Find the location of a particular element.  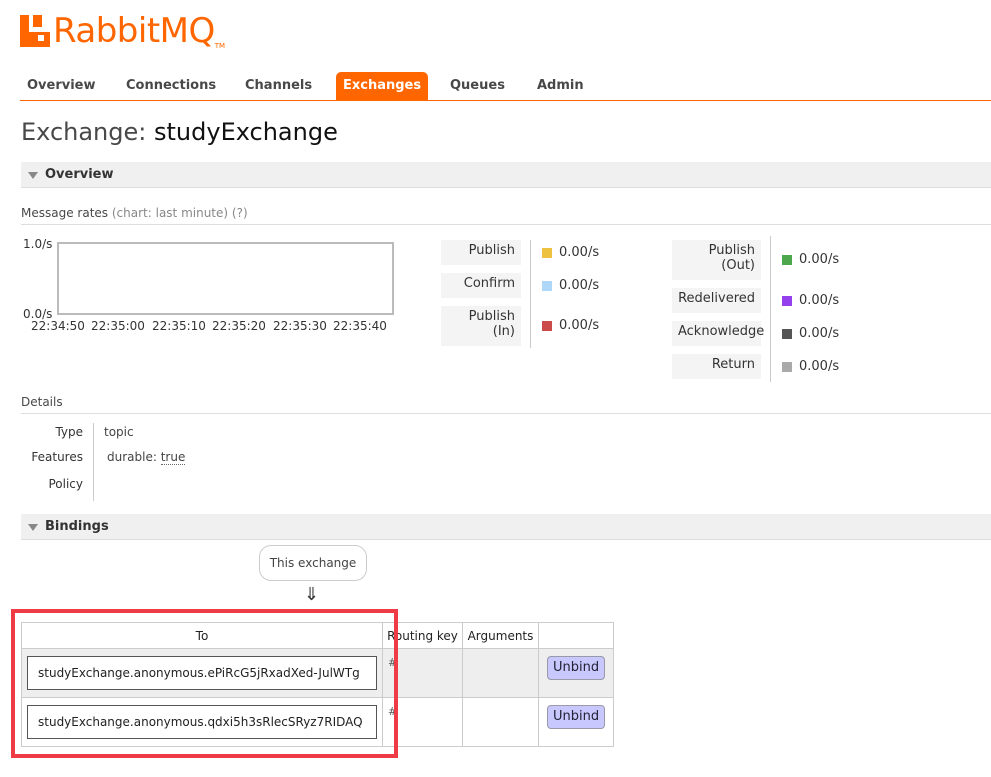

legend-publish-out-value: 0.00/s is located at coordinates (810, 259).